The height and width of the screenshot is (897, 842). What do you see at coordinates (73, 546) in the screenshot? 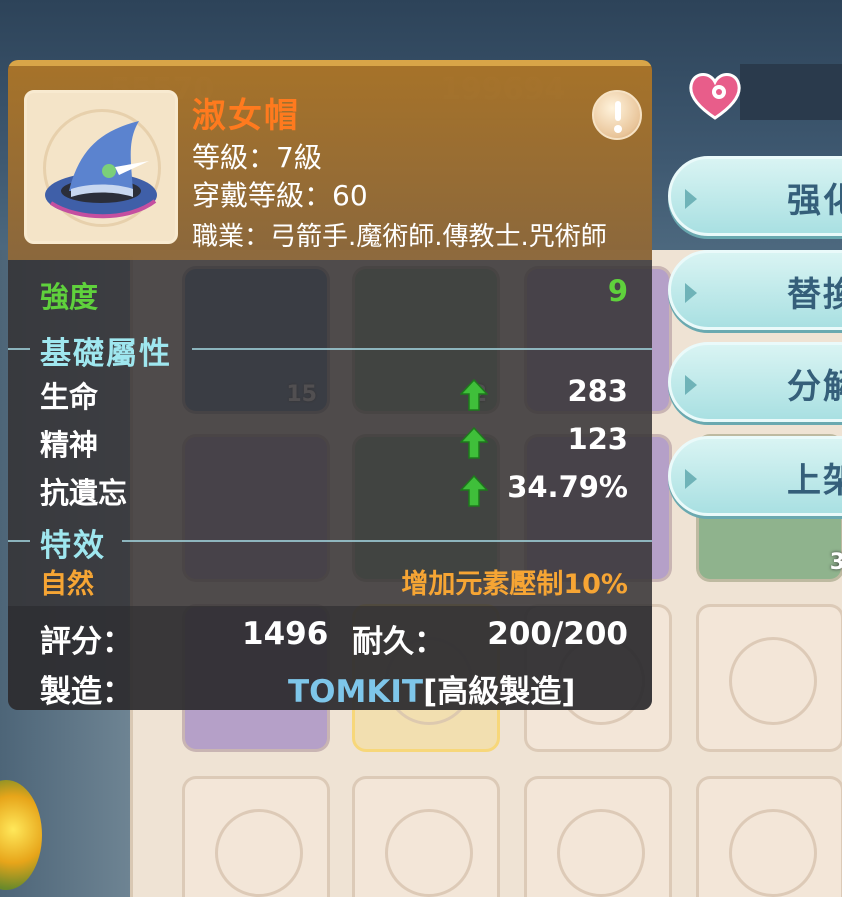
I see `effects-title: 特效` at bounding box center [73, 546].